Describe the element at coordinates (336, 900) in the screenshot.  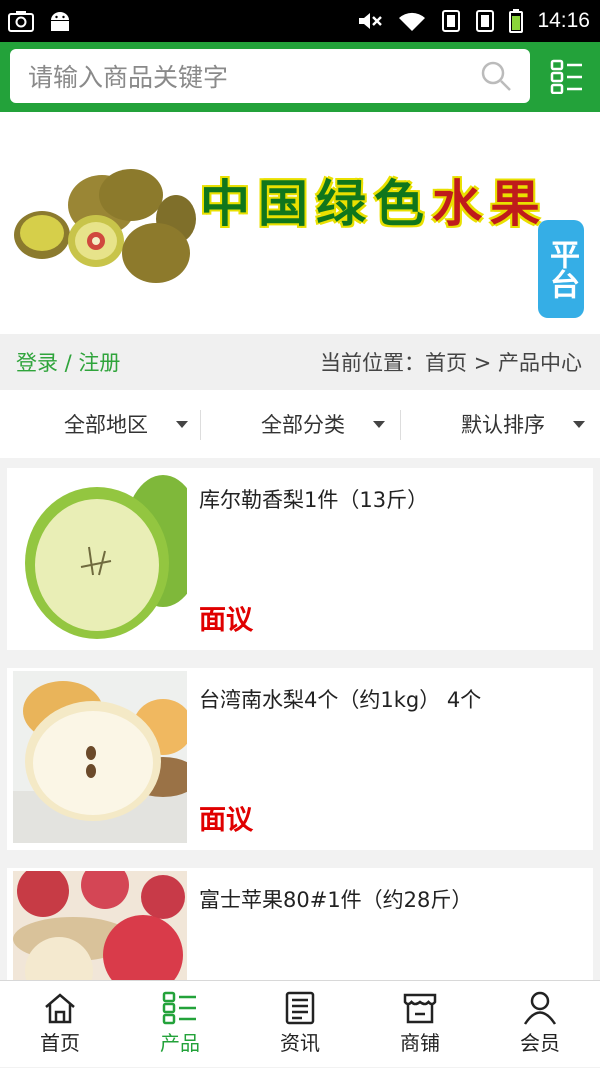
I see `product-name: 富士苹果80#1件（约28斤）` at that location.